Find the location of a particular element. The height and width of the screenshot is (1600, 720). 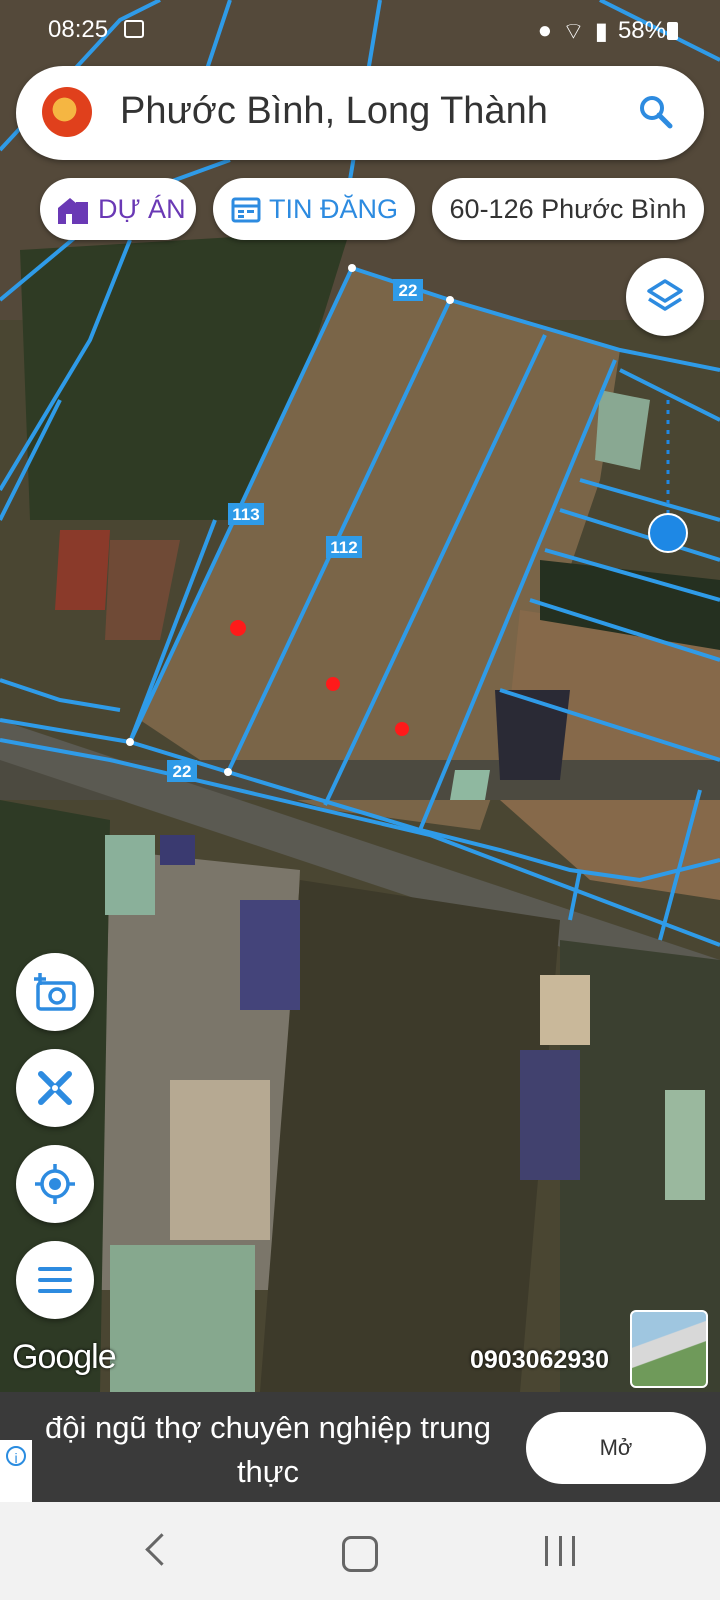

address-chip: 60-126 Phước Bình is located at coordinates (568, 209).